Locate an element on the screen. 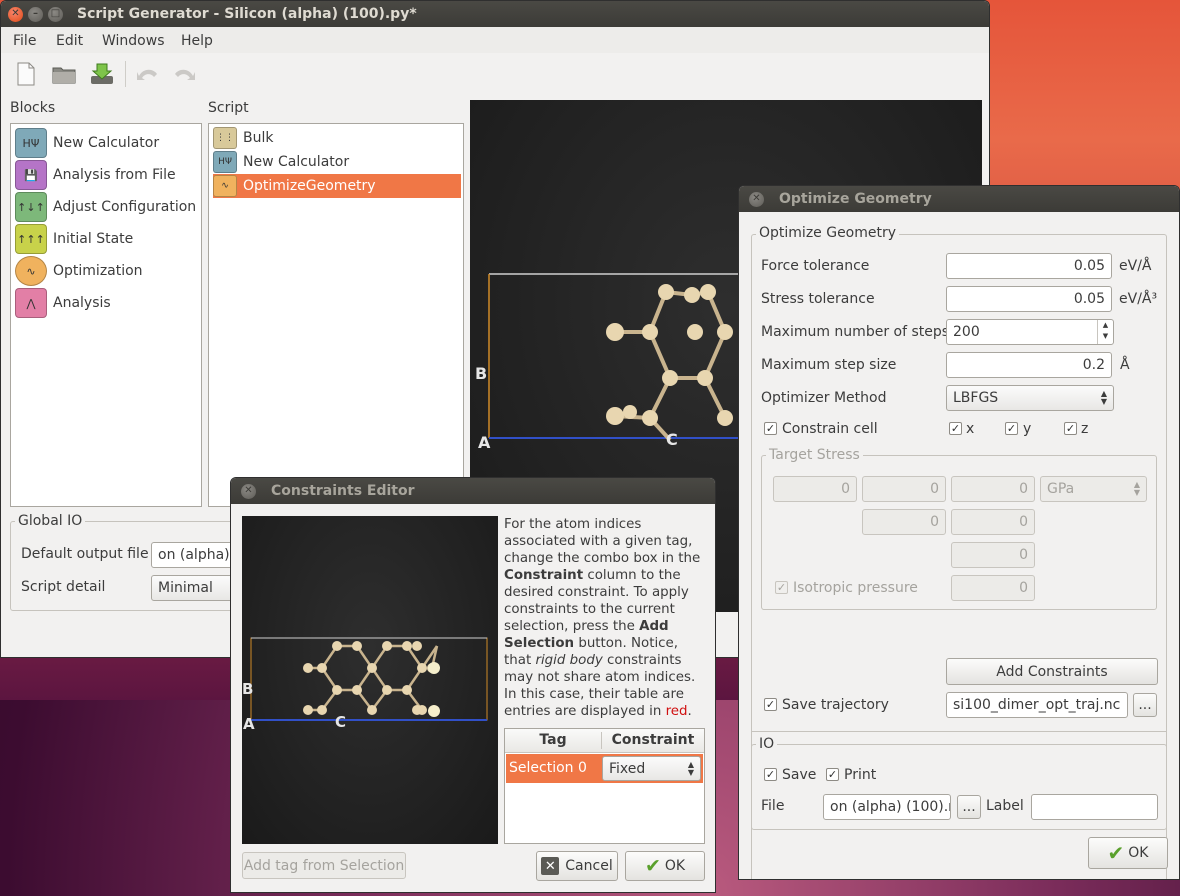 Image resolution: width=1180 pixels, height=896 pixels. add-tag-from-selection-button: Add tag from Selection is located at coordinates (324, 865).